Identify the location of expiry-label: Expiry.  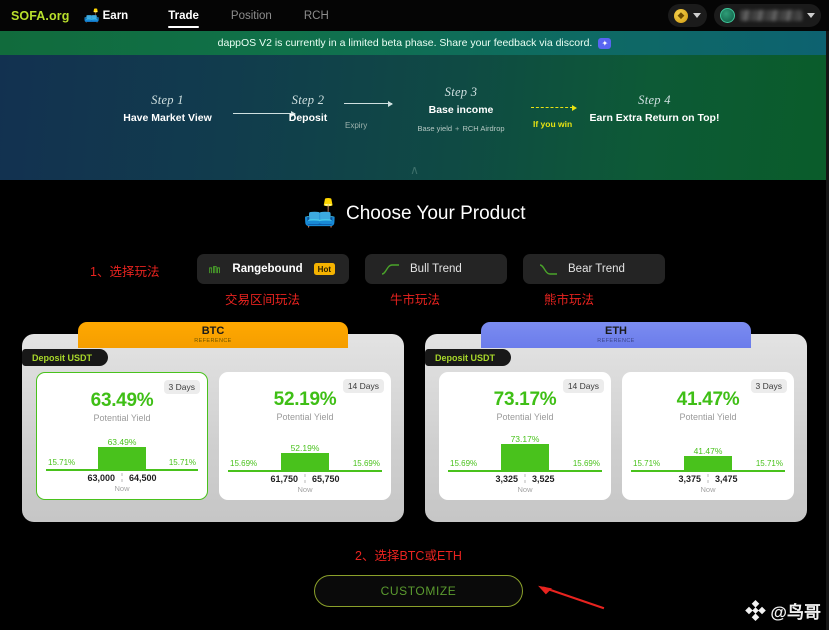
(356, 125).